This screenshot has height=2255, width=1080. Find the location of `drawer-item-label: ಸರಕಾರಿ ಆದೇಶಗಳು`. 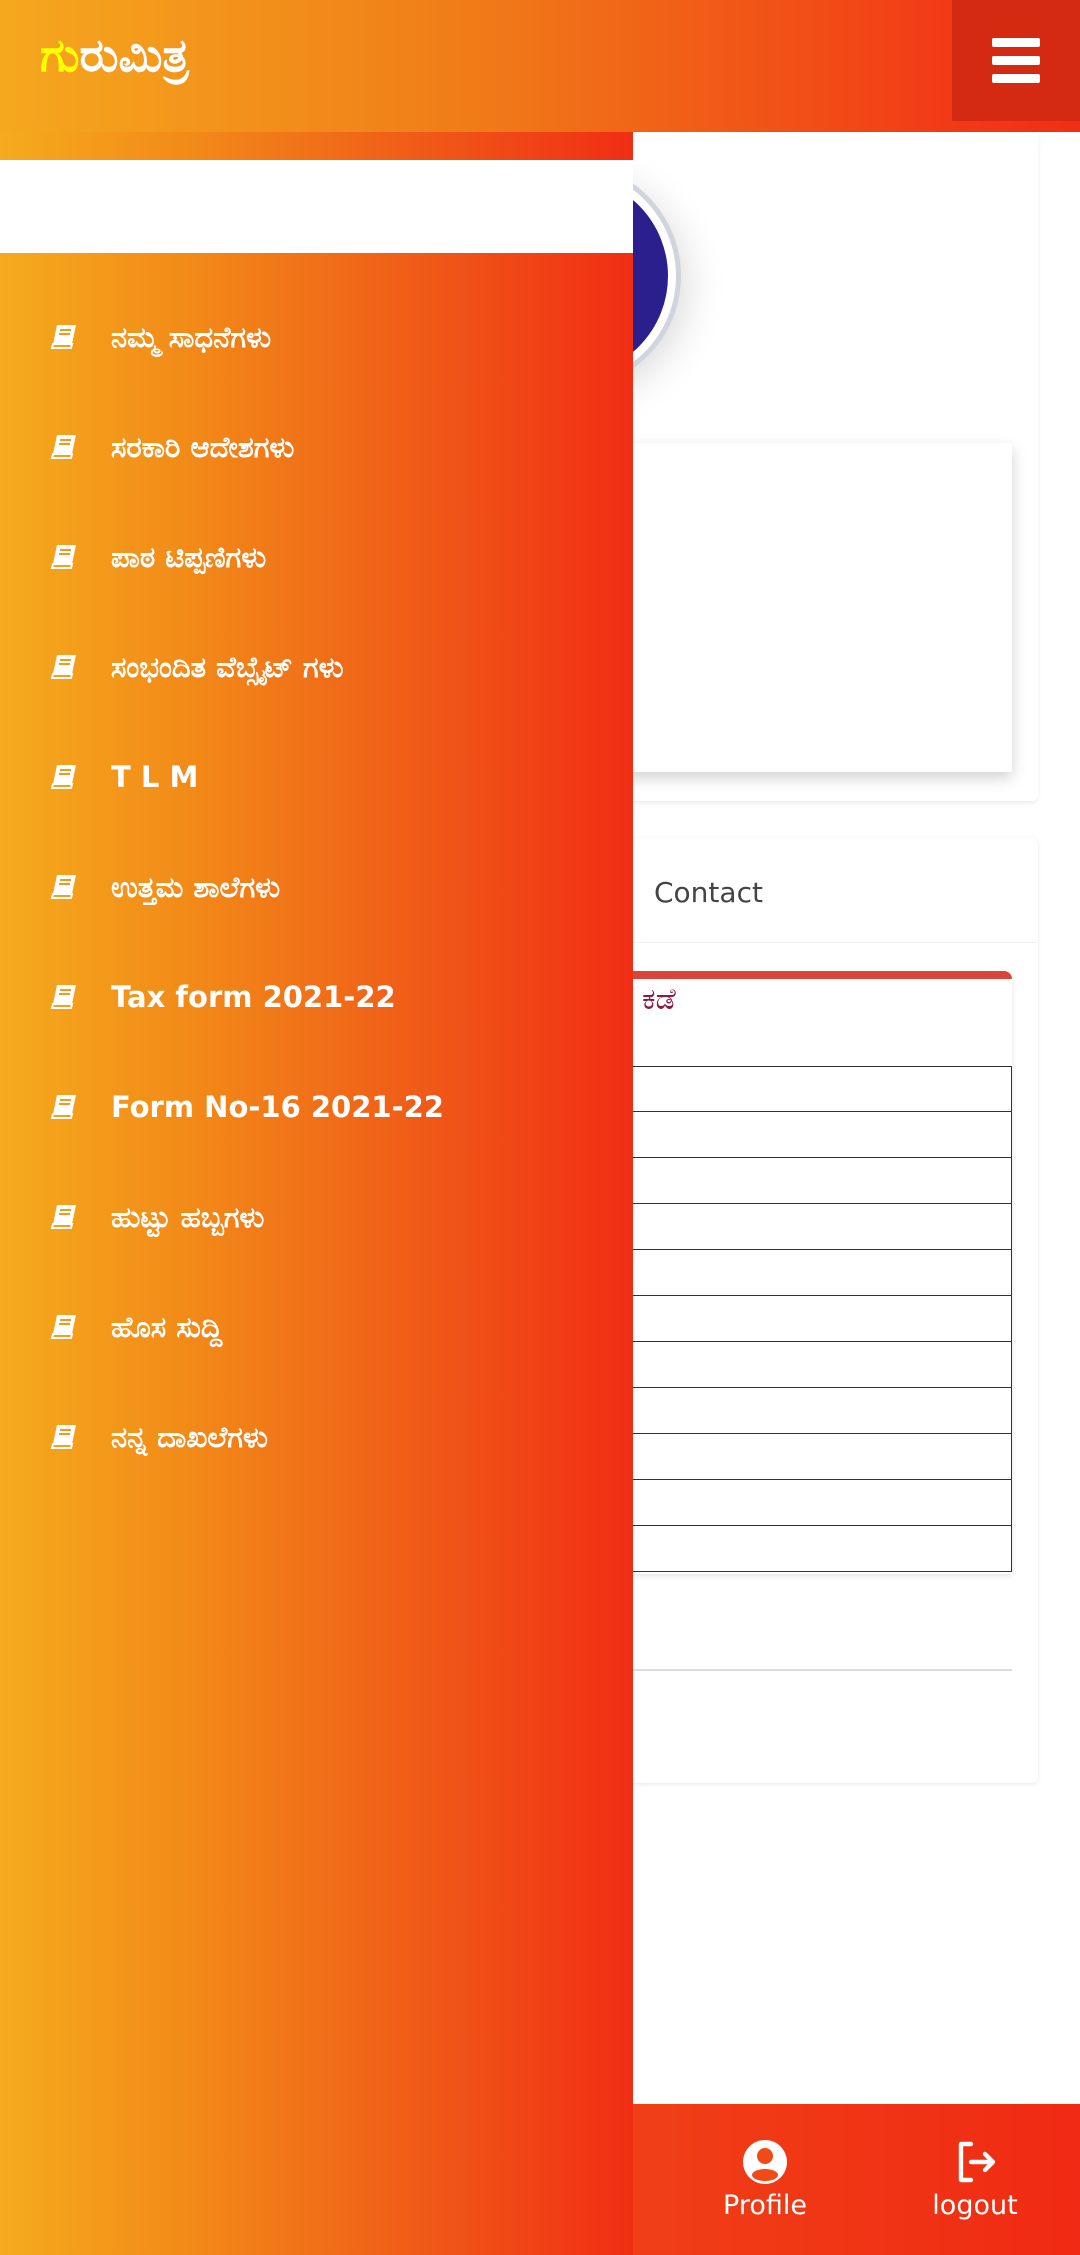

drawer-item-label: ಸರಕಾರಿ ಆದೇಶಗಳು is located at coordinates (203, 446).